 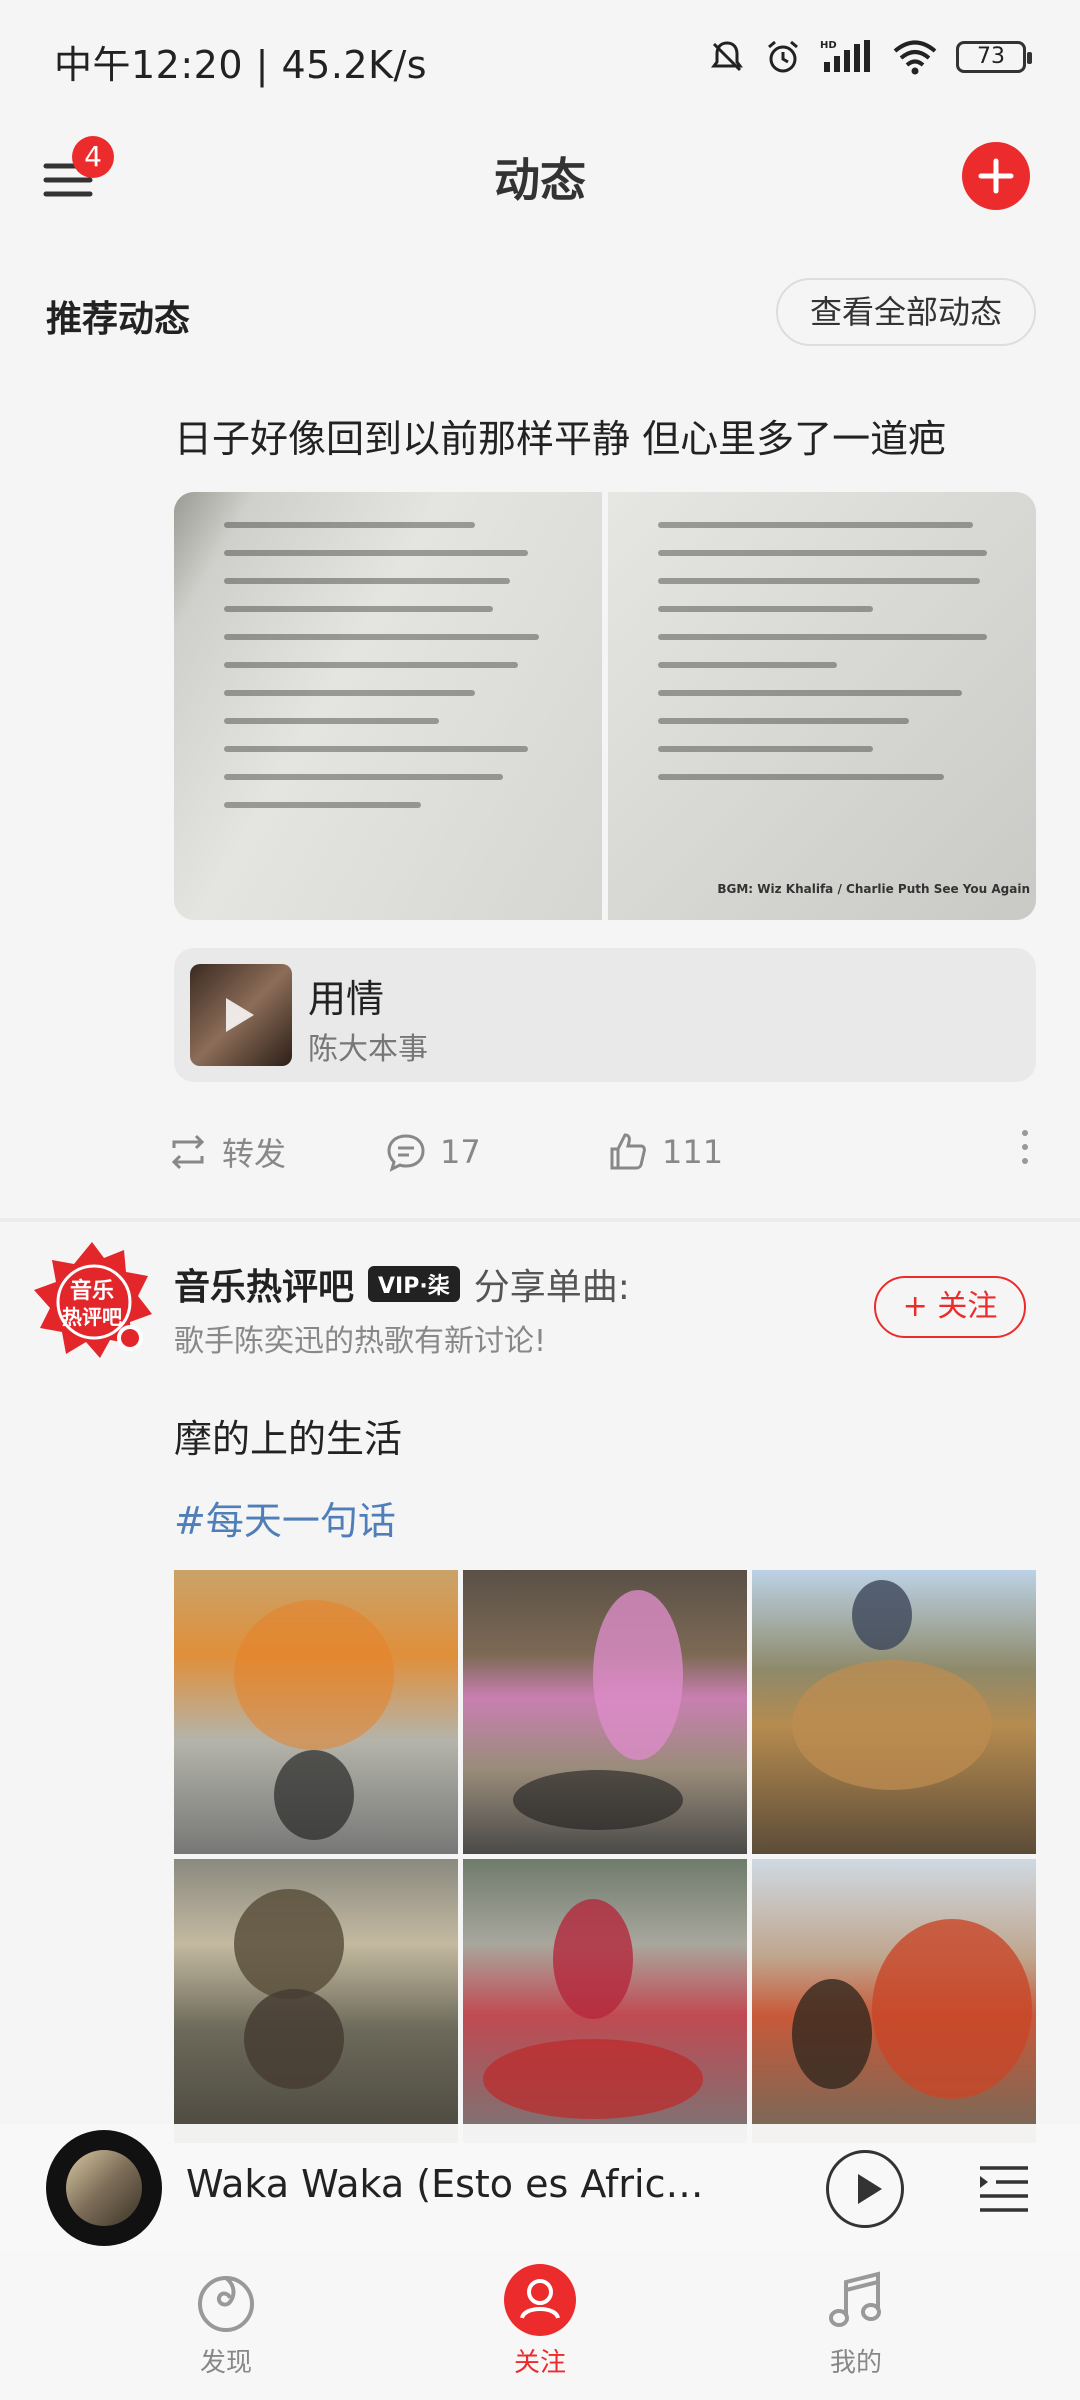 I want to click on bottom-nav: 发现 关注 我的, so click(x=540, y=2325).